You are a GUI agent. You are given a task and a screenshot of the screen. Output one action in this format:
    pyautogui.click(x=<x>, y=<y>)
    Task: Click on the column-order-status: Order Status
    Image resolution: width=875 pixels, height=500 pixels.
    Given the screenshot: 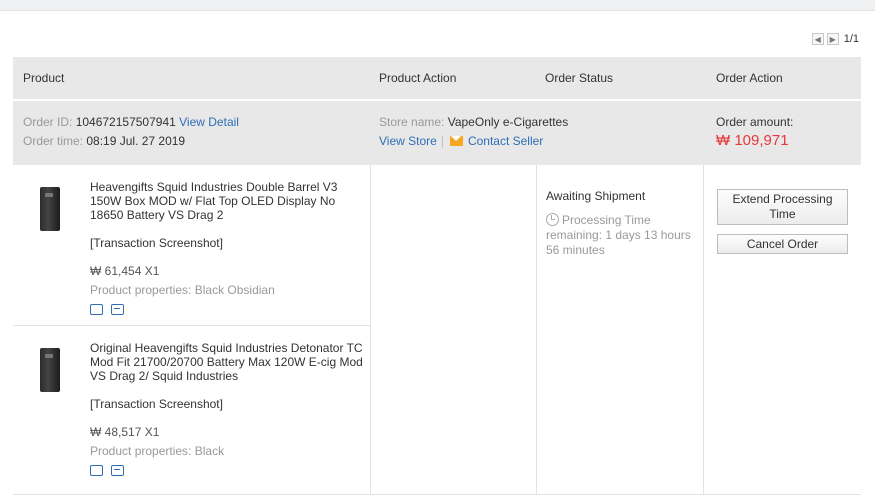 What is the action you would take?
    pyautogui.click(x=579, y=78)
    